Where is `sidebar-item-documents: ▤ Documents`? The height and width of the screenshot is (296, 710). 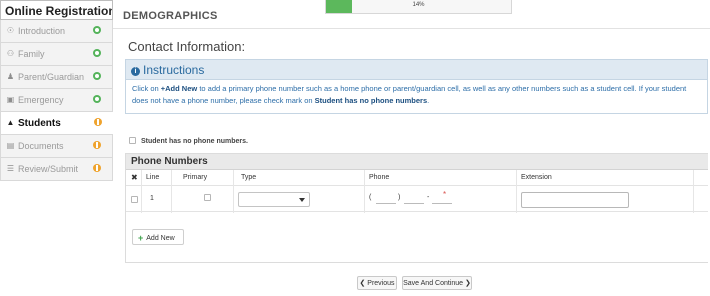
sidebar-item-documents: ▤ Documents is located at coordinates (56, 146).